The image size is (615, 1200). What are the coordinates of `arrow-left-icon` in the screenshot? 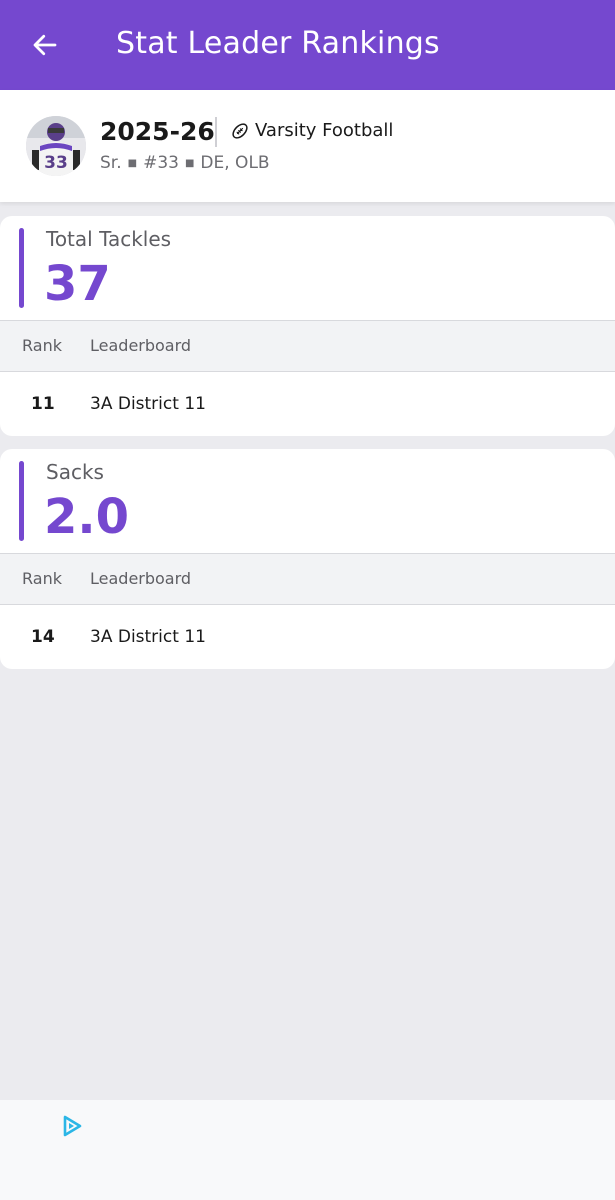 It's located at (45, 45).